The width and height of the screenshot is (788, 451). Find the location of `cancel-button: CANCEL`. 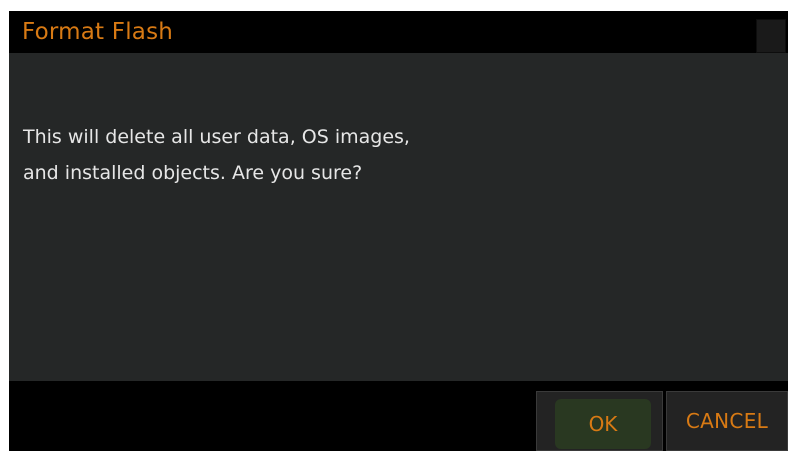

cancel-button: CANCEL is located at coordinates (727, 421).